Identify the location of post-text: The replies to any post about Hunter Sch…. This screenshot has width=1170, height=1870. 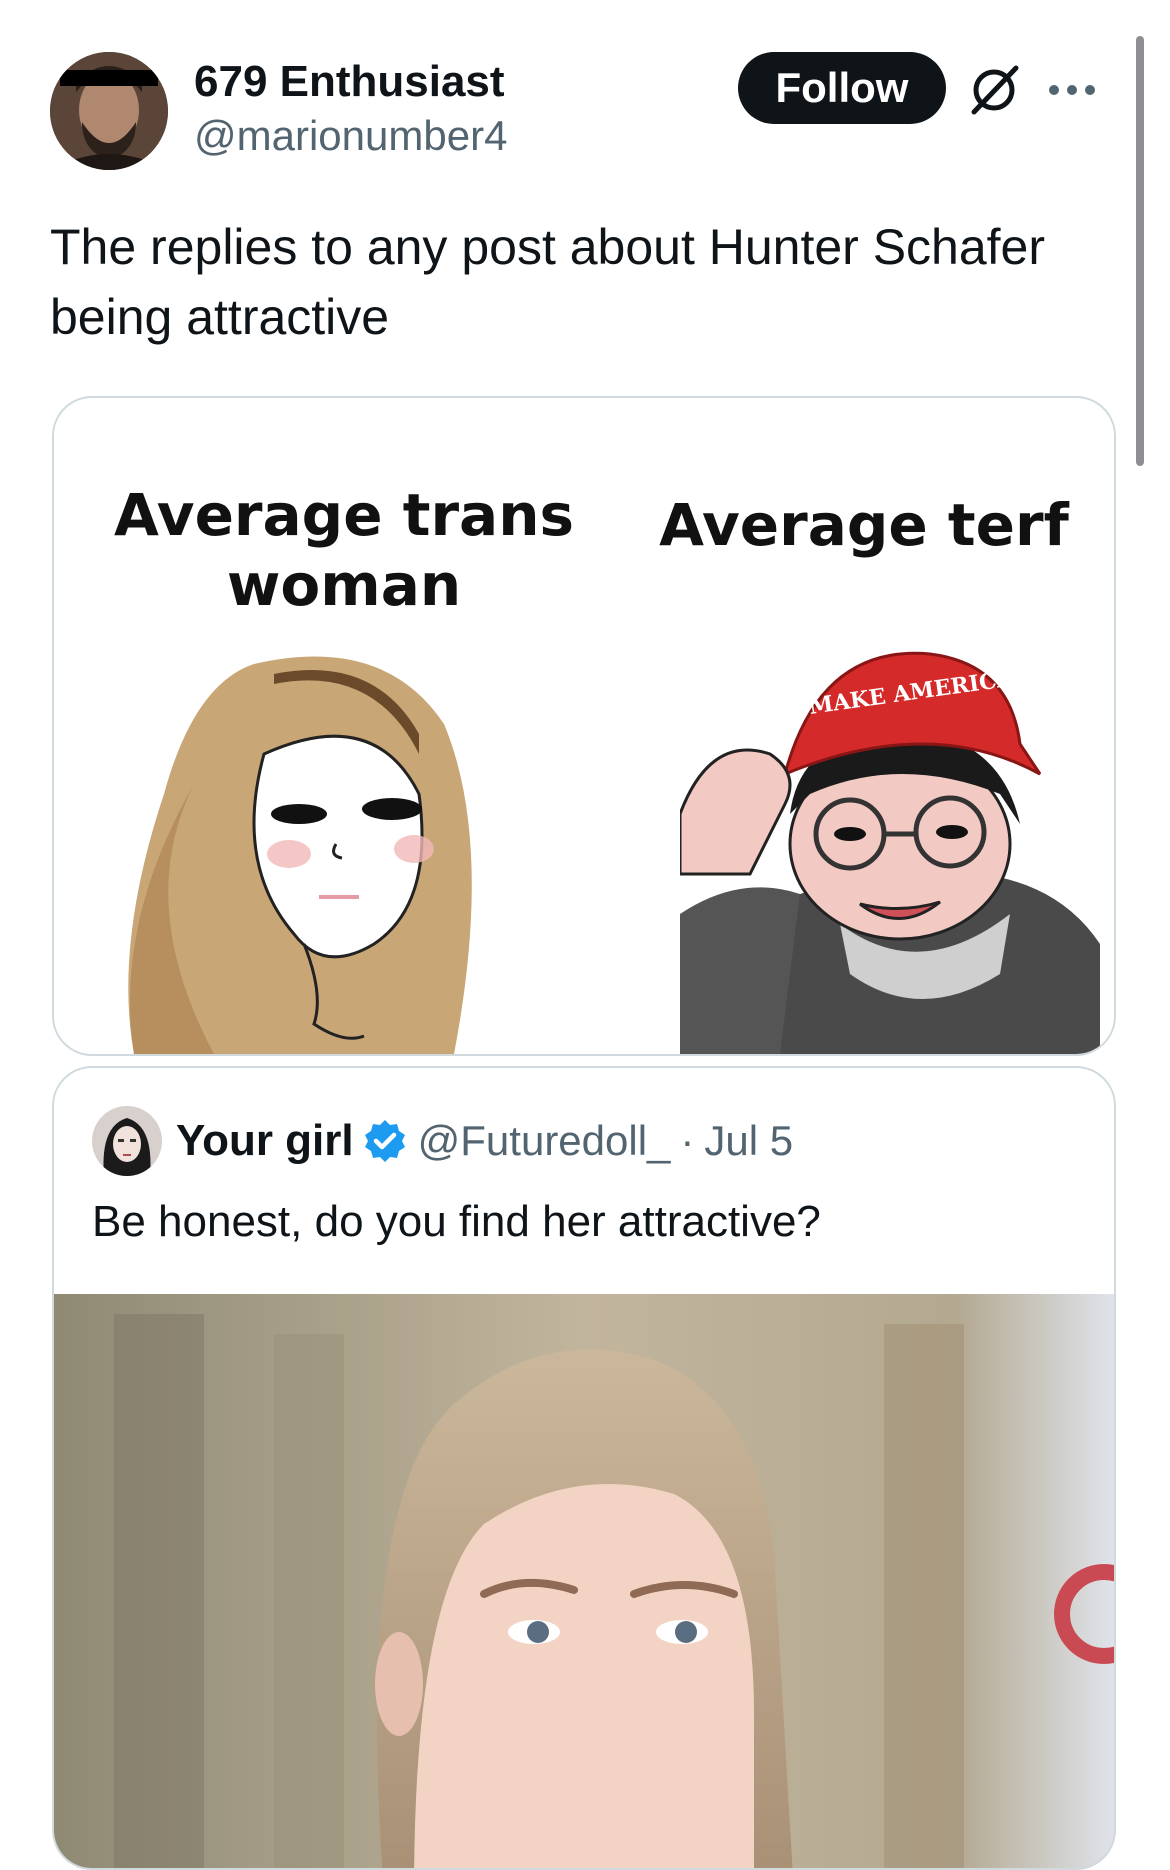
(548, 282).